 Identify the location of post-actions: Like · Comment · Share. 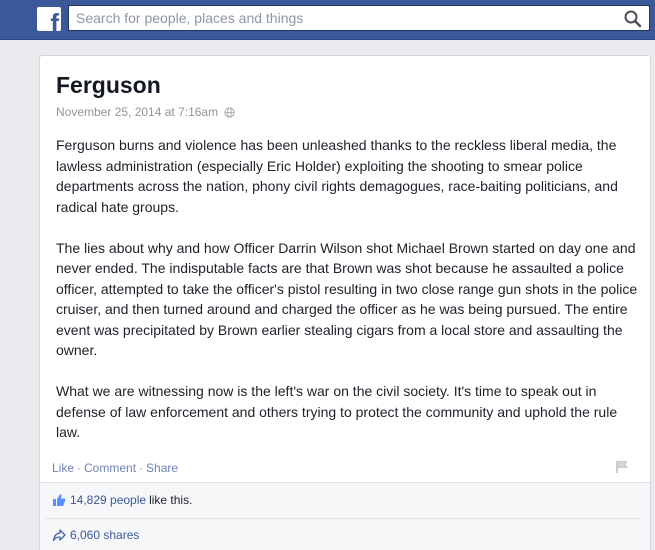
(115, 468).